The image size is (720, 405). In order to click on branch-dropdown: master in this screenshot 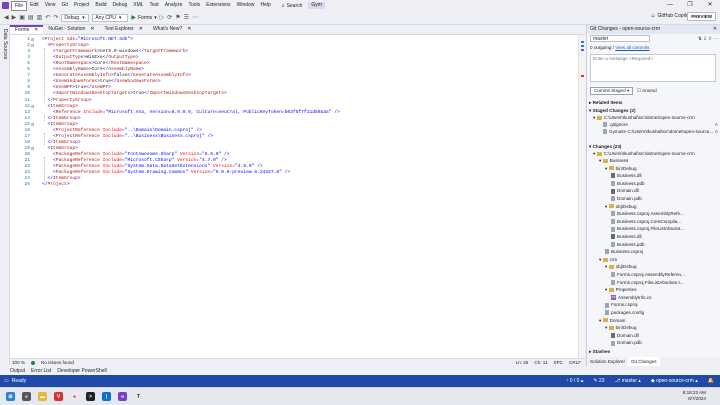, I will do `click(620, 38)`.